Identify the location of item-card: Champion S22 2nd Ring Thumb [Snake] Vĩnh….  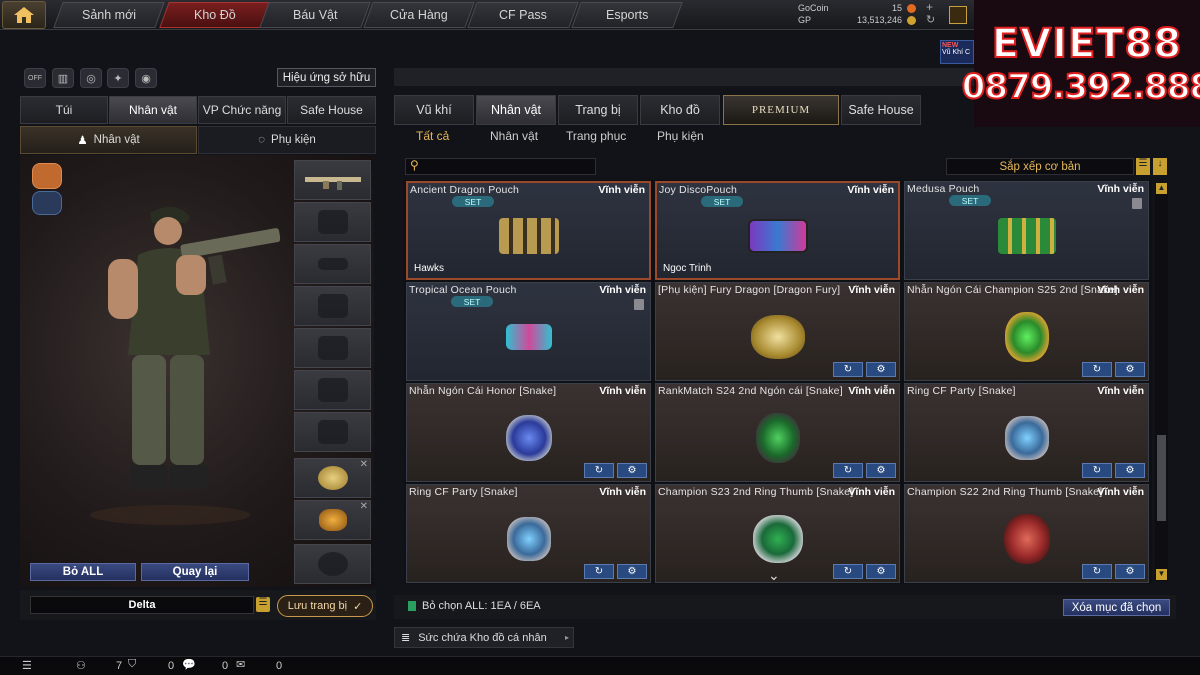
(1026, 533).